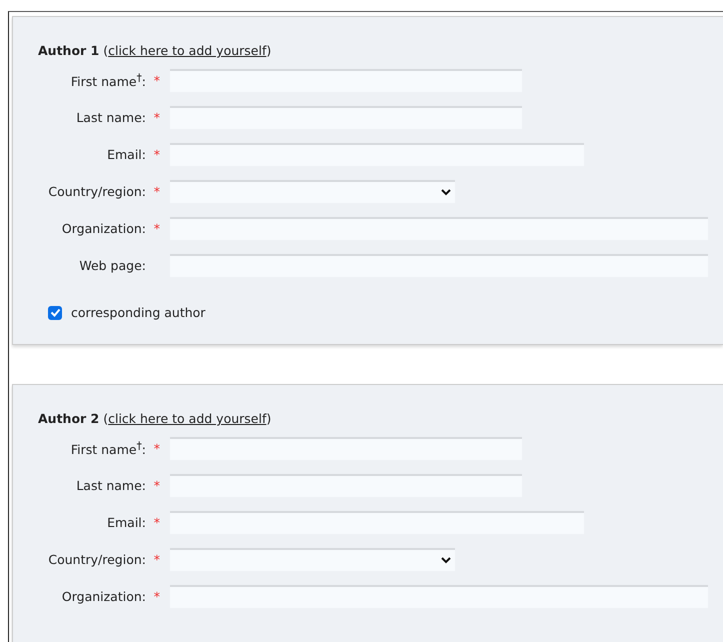  I want to click on field-label: Web page:, so click(112, 265).